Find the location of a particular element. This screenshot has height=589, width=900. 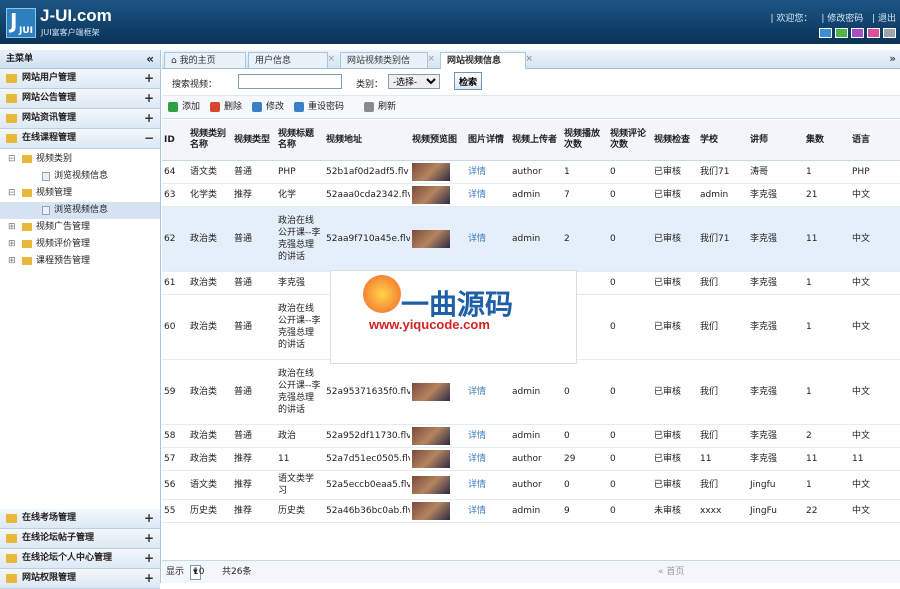

collapse-icon: − is located at coordinates (149, 138).